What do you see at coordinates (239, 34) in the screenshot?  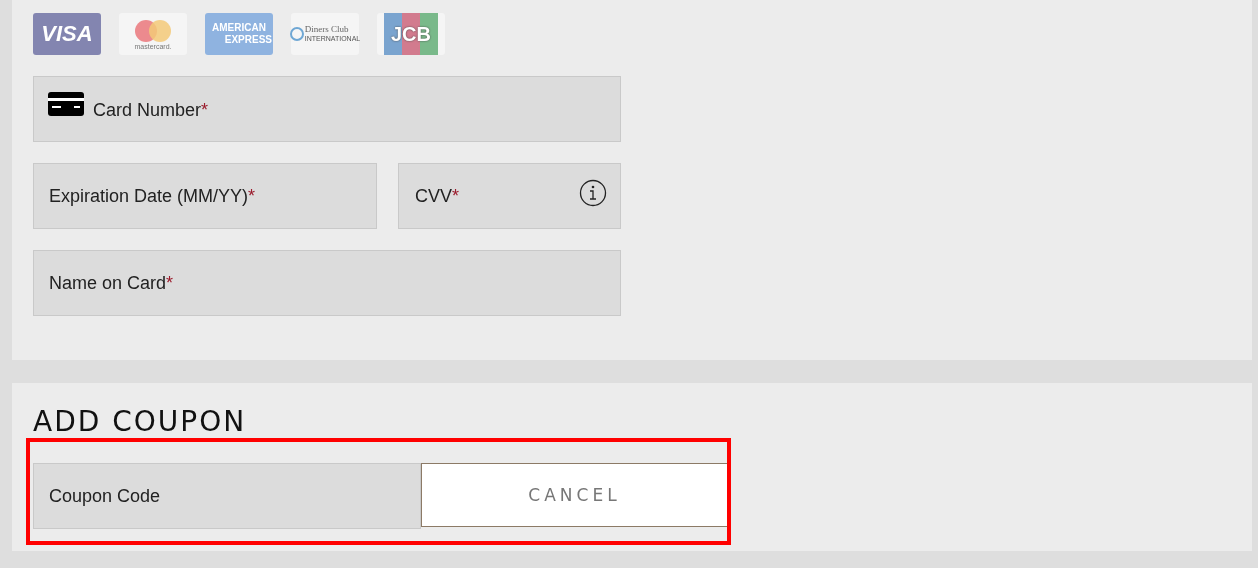 I see `american-express-logo: AMERICAN EXPRESS` at bounding box center [239, 34].